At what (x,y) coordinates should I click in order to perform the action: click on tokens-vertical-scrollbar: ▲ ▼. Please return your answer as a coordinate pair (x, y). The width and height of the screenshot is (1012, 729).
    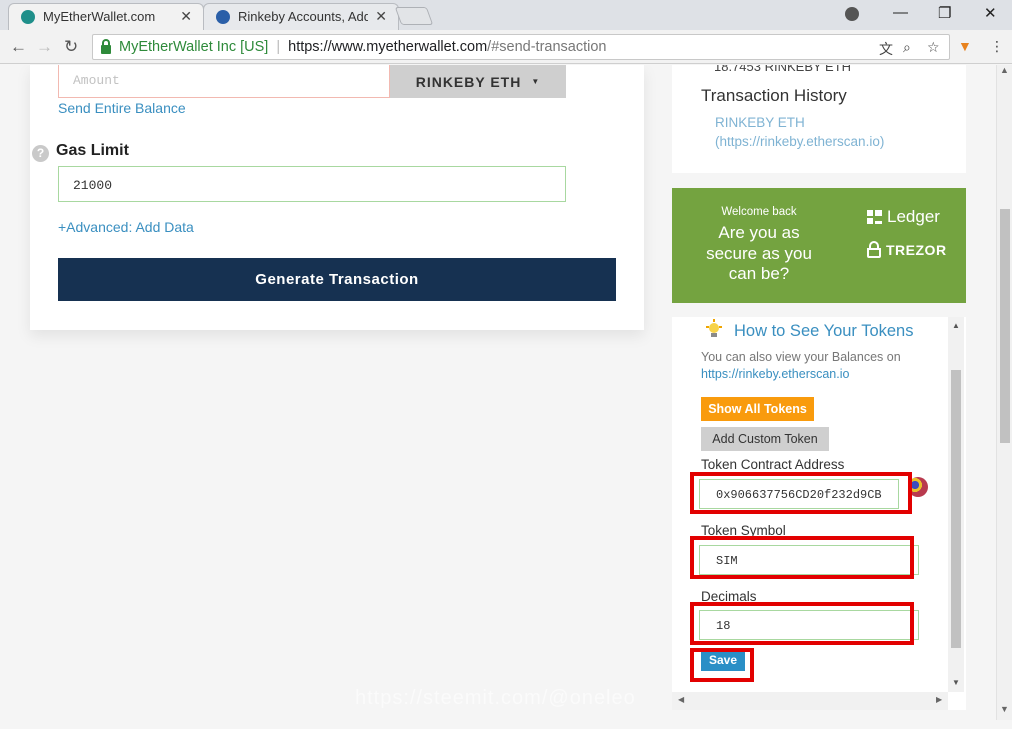
    Looking at the image, I should click on (956, 504).